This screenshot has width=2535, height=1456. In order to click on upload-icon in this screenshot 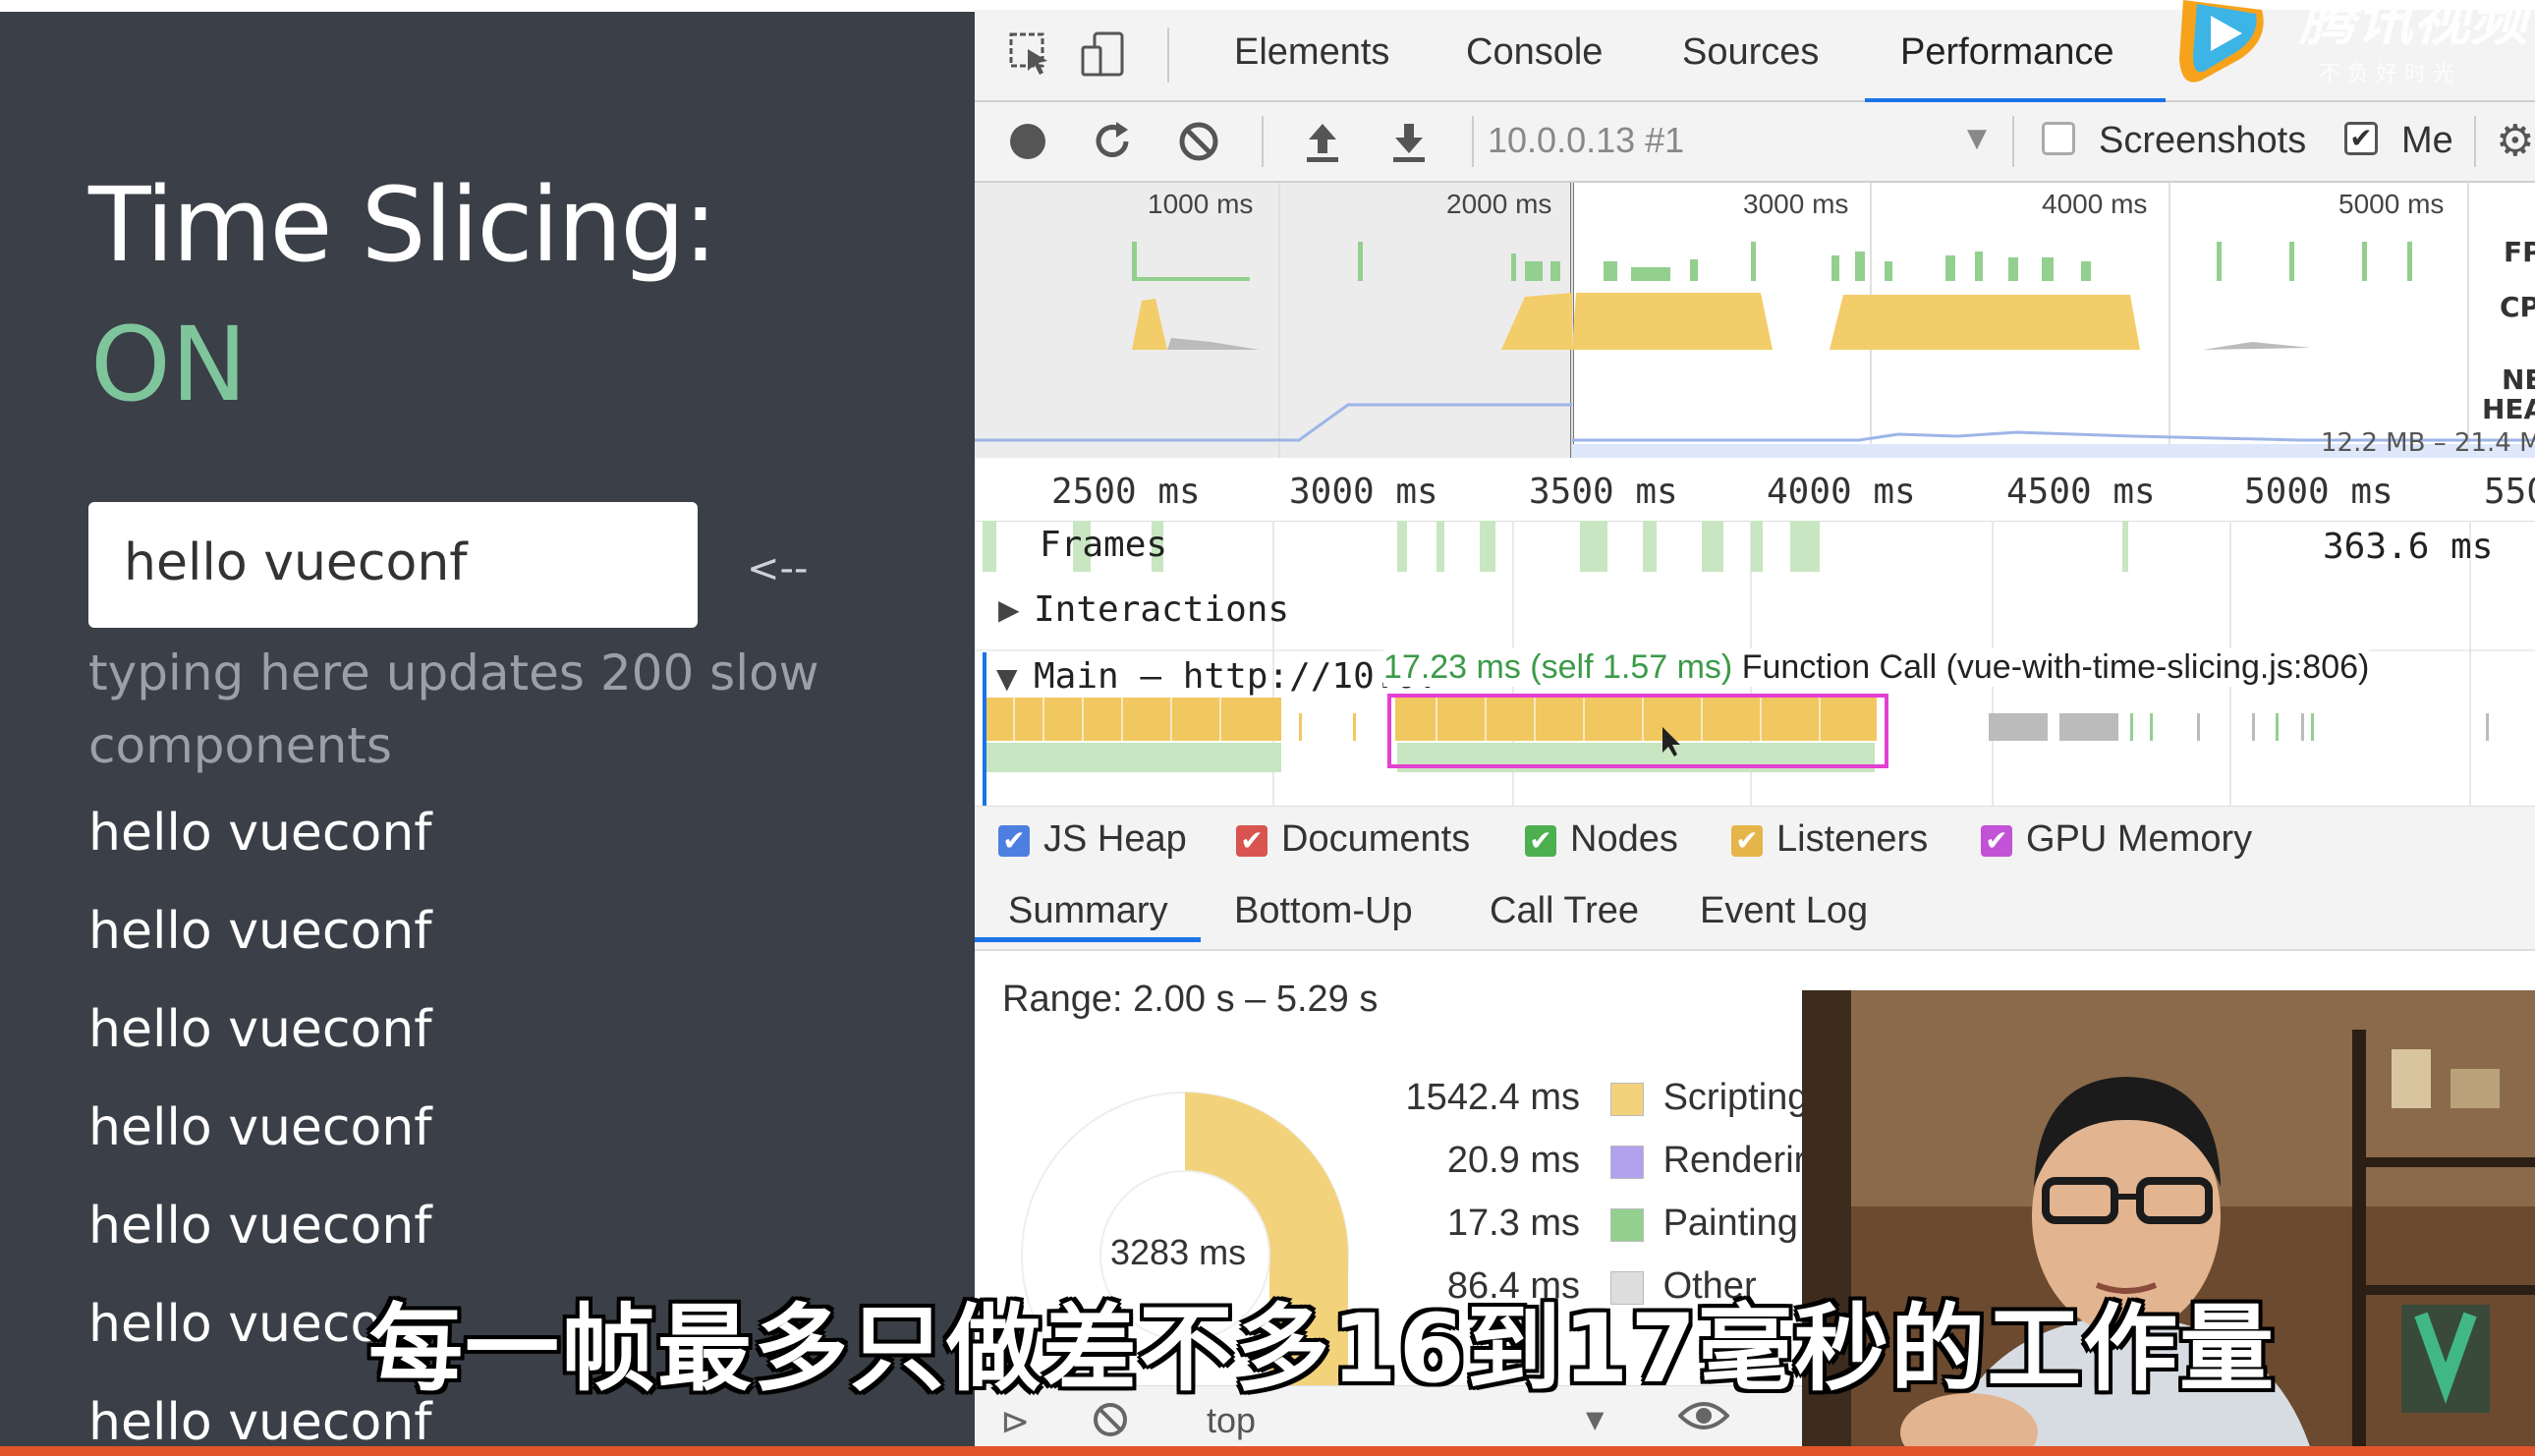, I will do `click(1323, 143)`.